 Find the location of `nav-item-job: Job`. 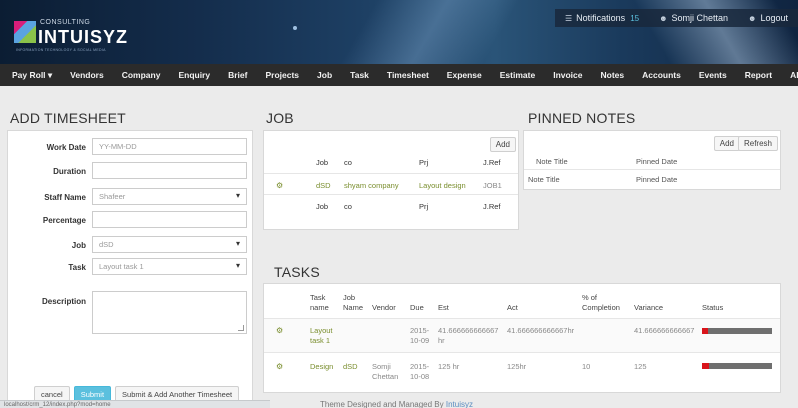

nav-item-job: Job is located at coordinates (324, 75).